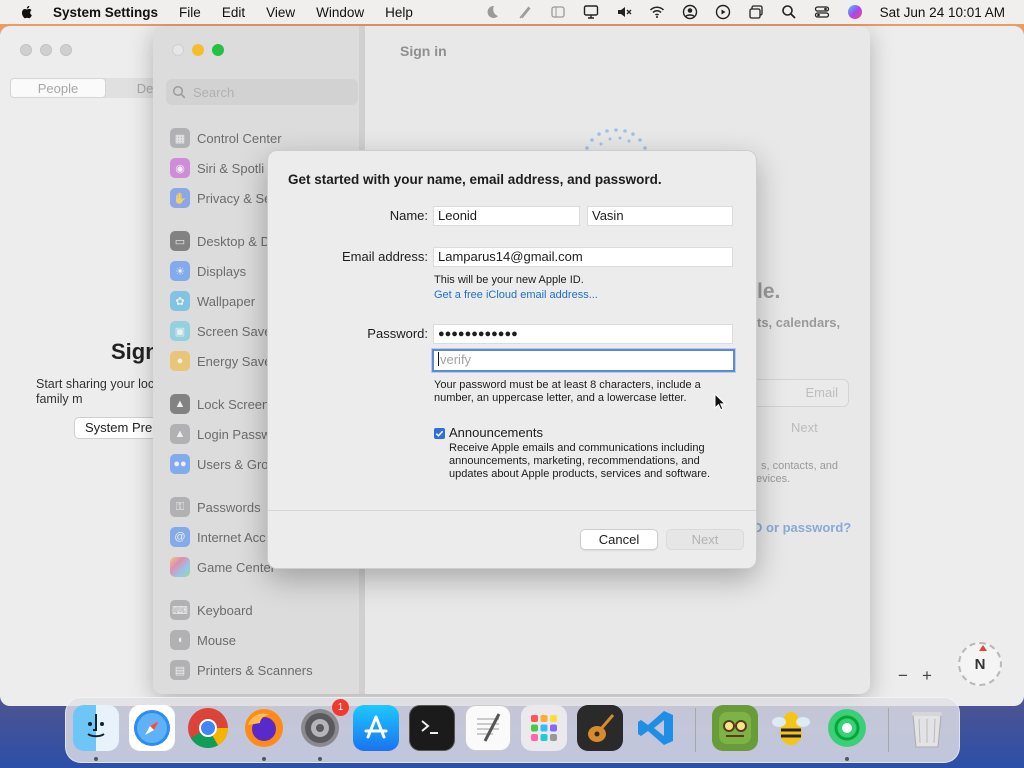  I want to click on tab-people: People, so click(58, 88).